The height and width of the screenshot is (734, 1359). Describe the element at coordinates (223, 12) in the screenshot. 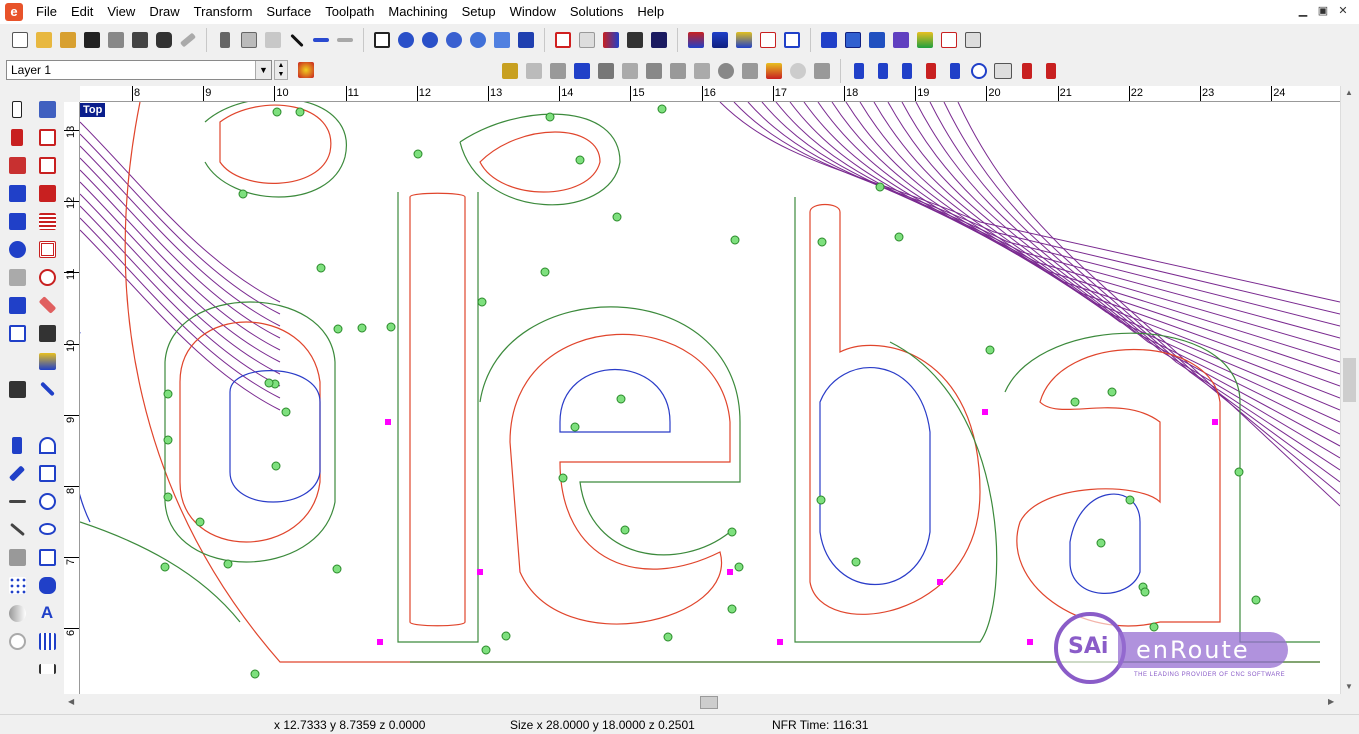

I see `menu-transform: Transform` at that location.